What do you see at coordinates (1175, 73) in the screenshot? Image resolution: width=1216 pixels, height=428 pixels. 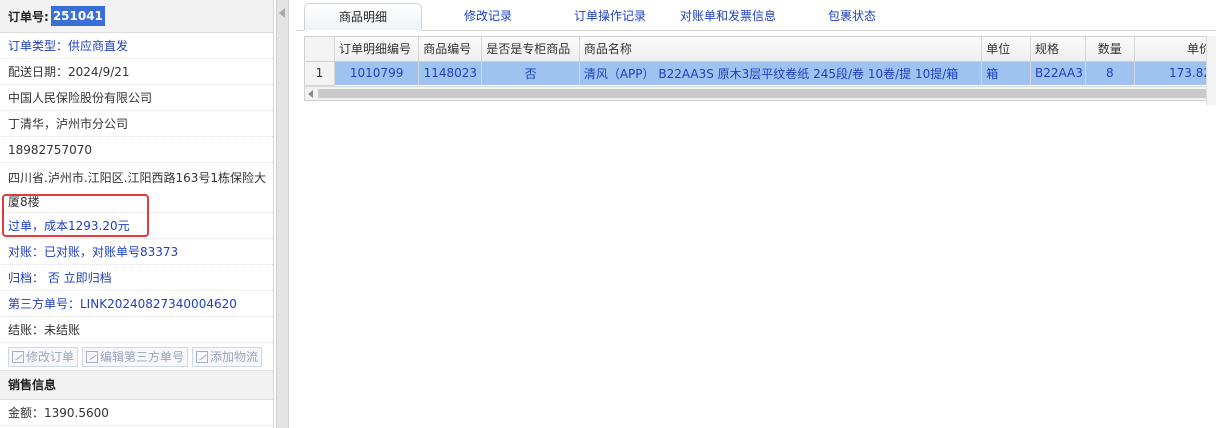 I see `cell-unit-price: 173.82` at bounding box center [1175, 73].